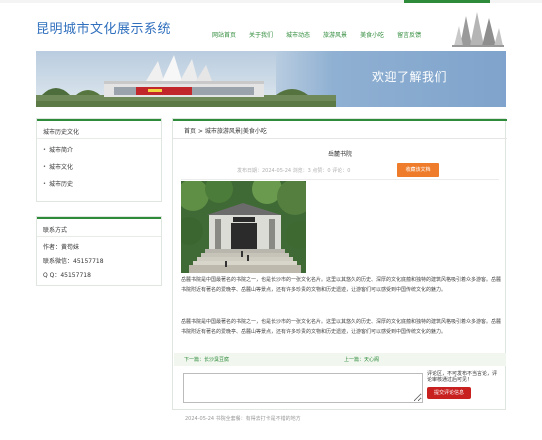  What do you see at coordinates (447, 1) in the screenshot?
I see `top-accent-bar` at bounding box center [447, 1].